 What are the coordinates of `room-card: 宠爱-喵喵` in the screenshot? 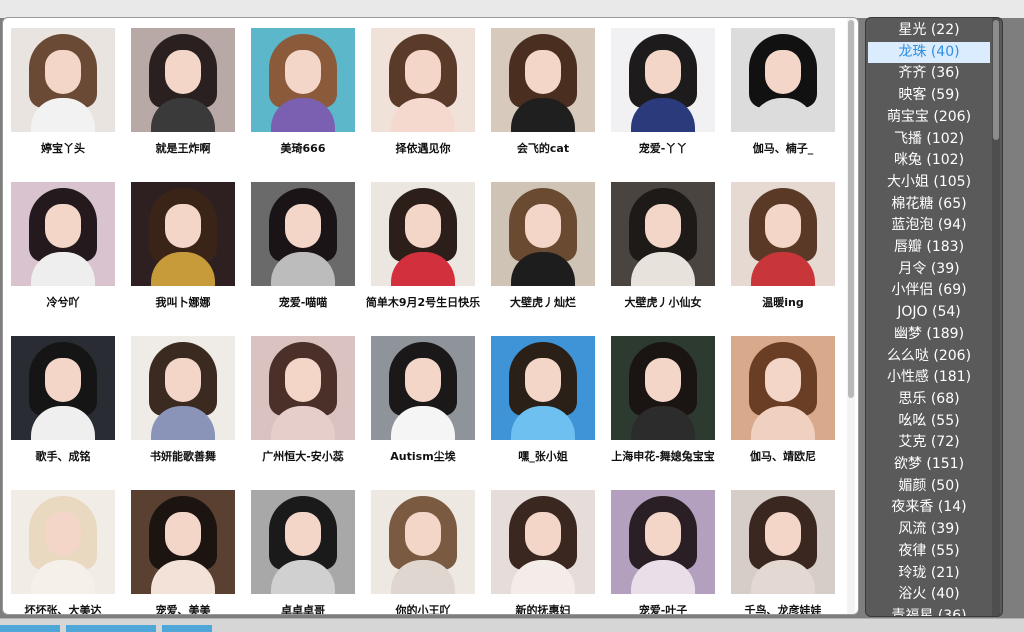 It's located at (303, 247).